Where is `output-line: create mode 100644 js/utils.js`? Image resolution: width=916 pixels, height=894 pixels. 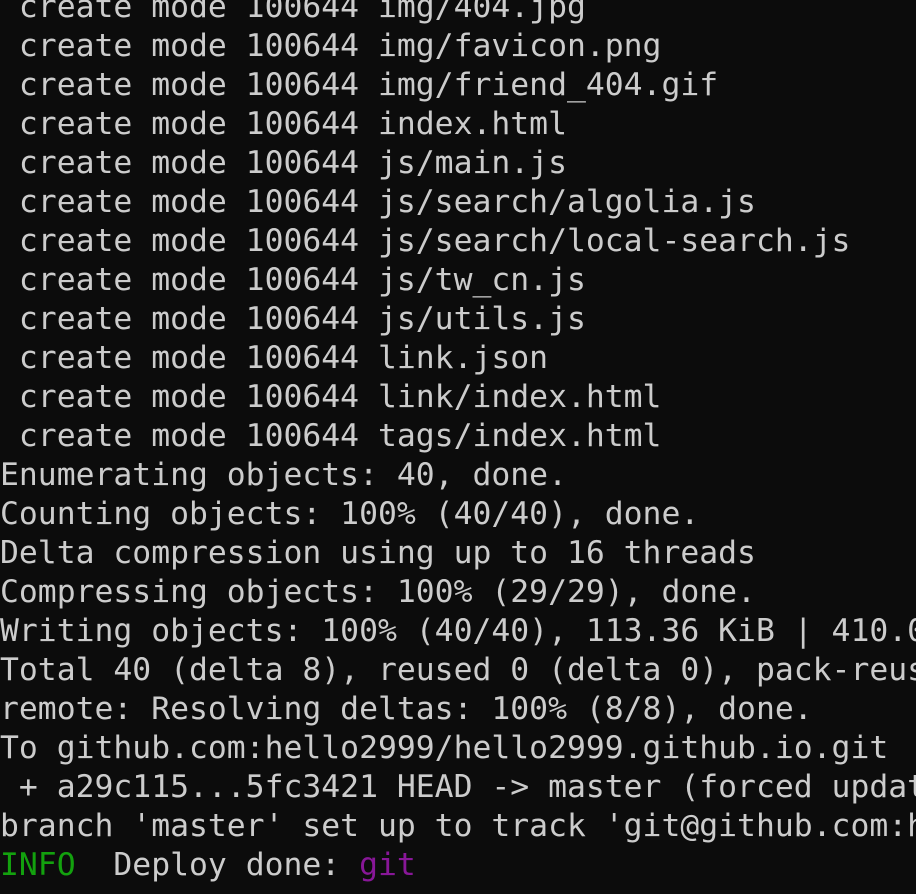 output-line: create mode 100644 js/utils.js is located at coordinates (293, 319).